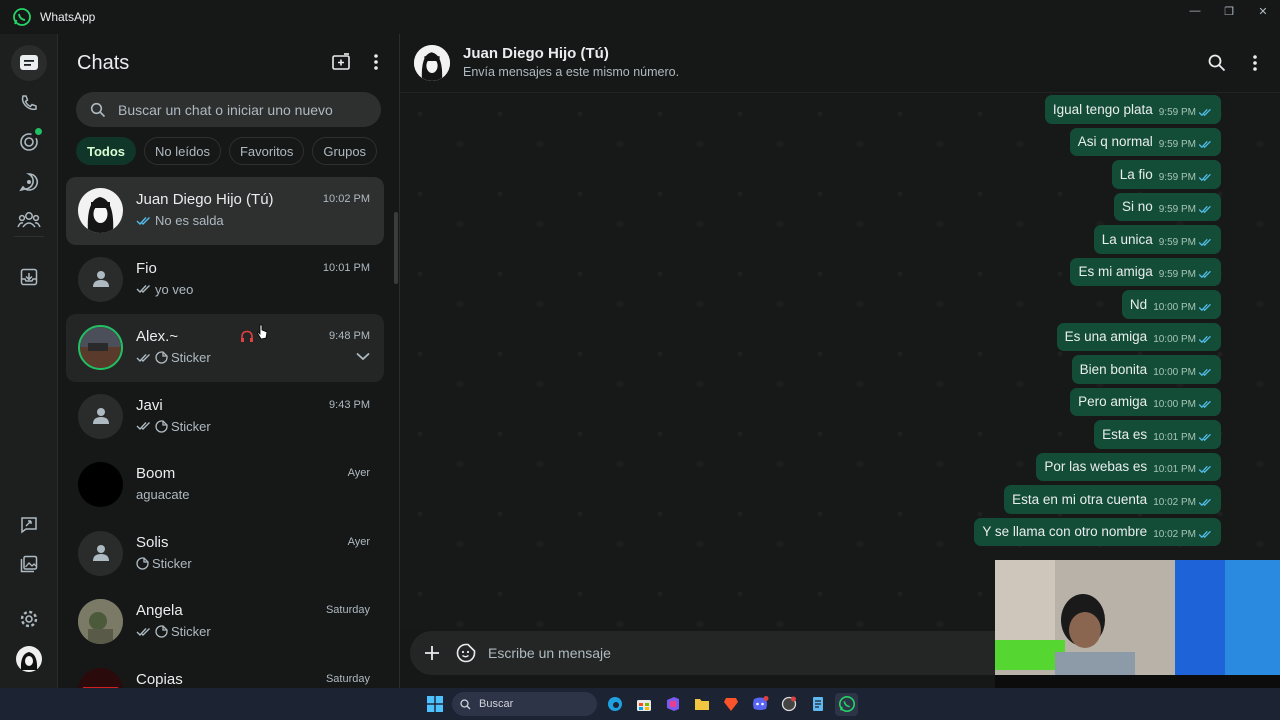  I want to click on channels-nav-button, so click(29, 182).